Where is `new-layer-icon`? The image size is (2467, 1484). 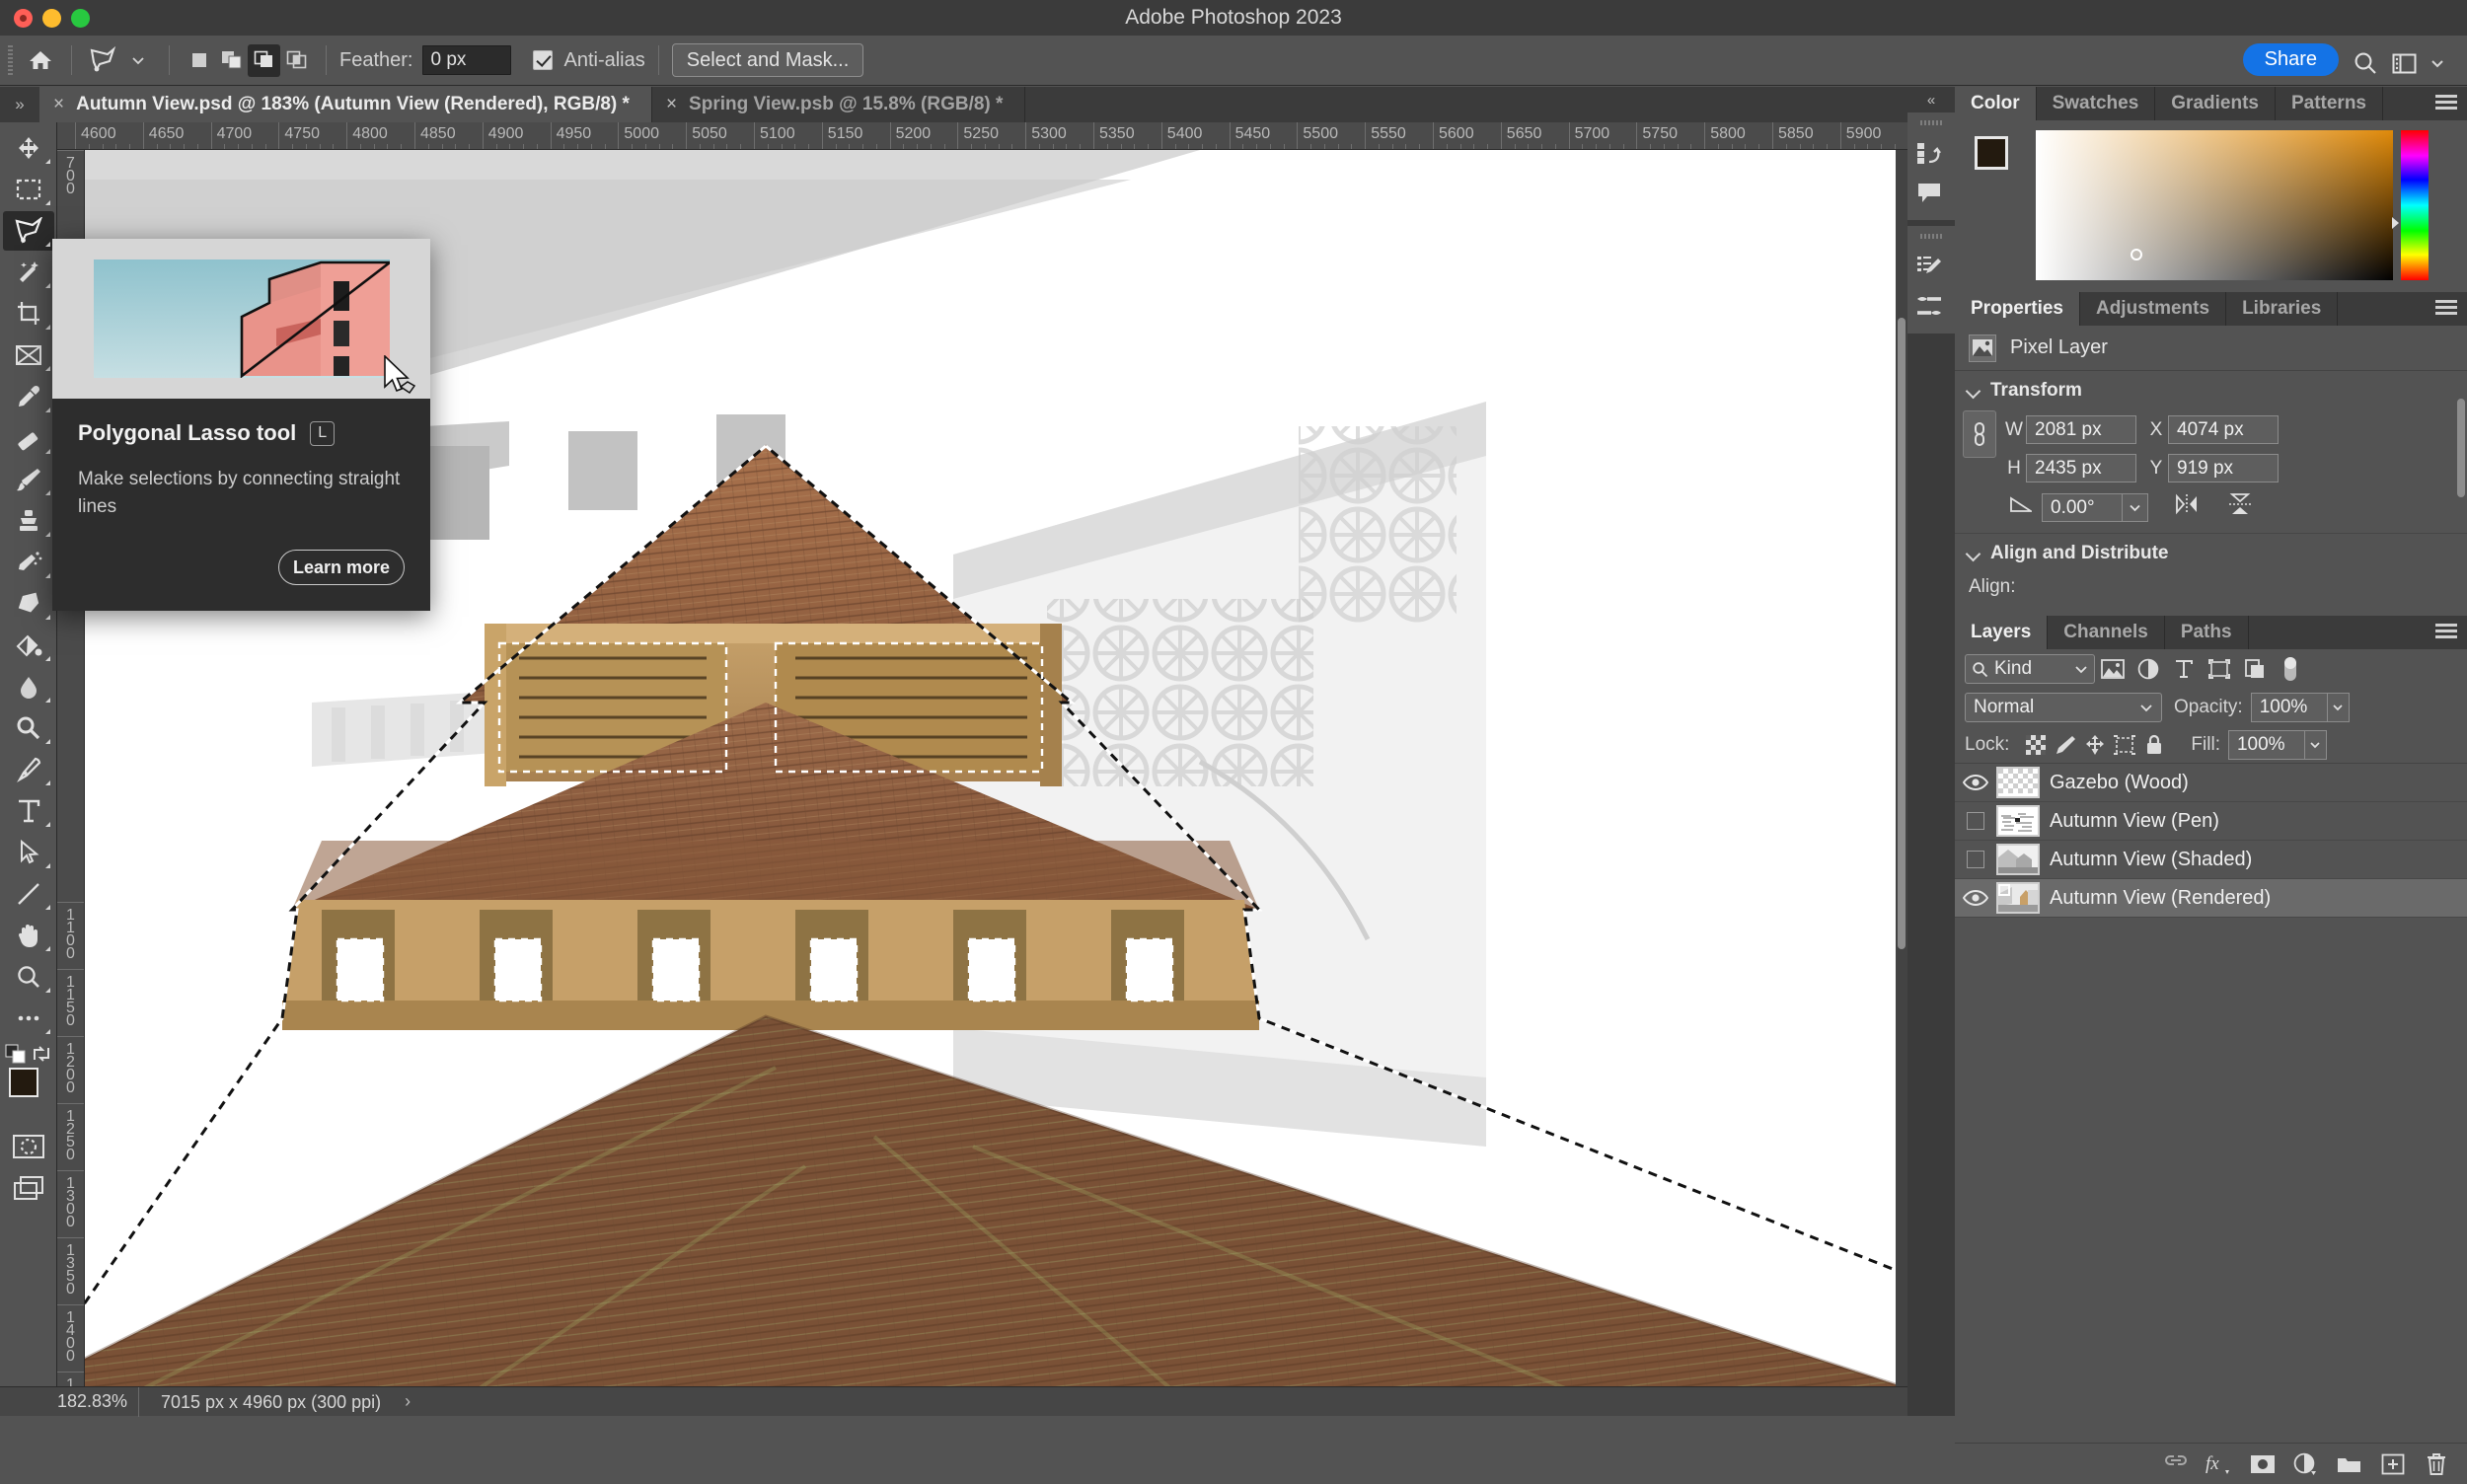 new-layer-icon is located at coordinates (2393, 1464).